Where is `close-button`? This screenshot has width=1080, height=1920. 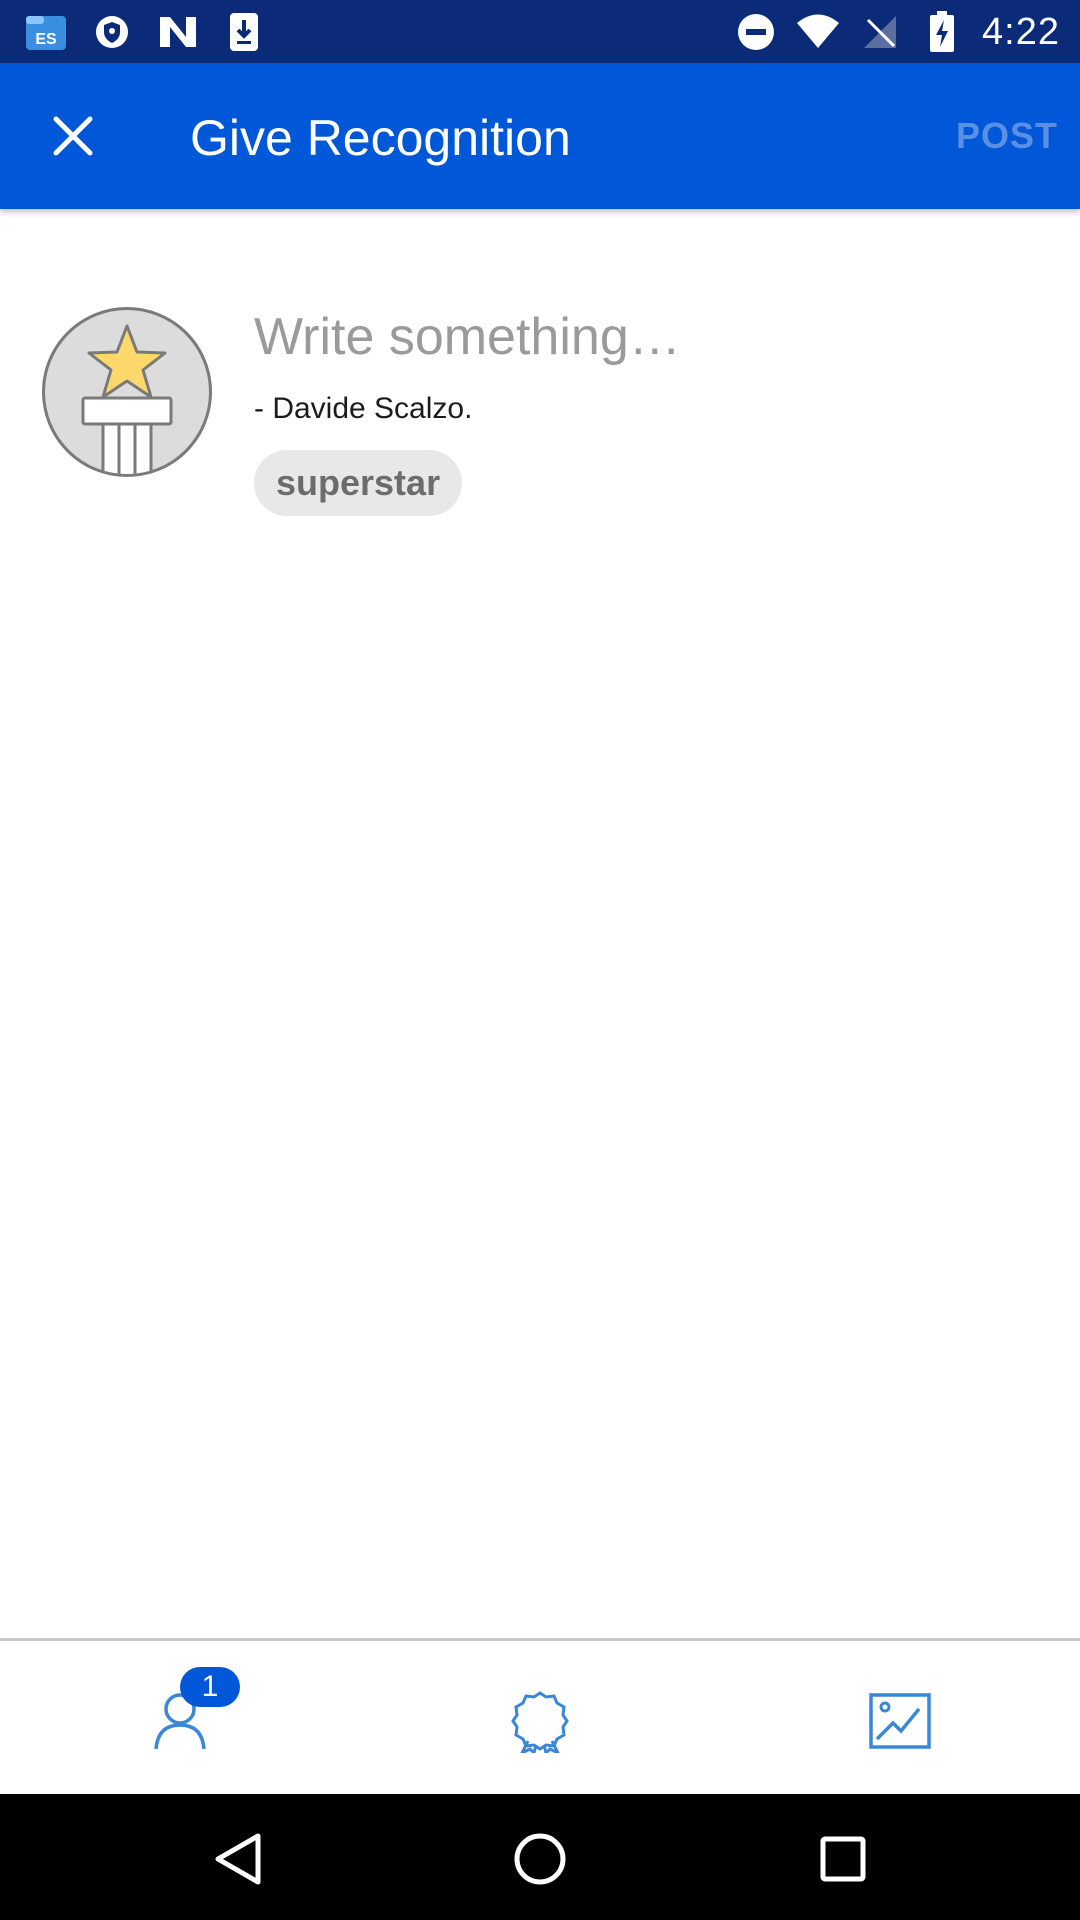 close-button is located at coordinates (73, 136).